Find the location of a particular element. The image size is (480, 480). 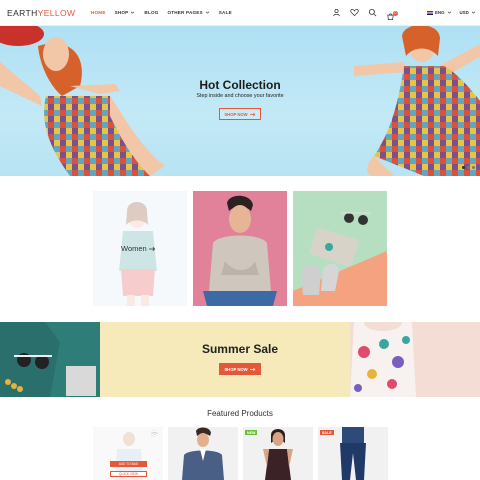

category-tile-men is located at coordinates (240, 248).